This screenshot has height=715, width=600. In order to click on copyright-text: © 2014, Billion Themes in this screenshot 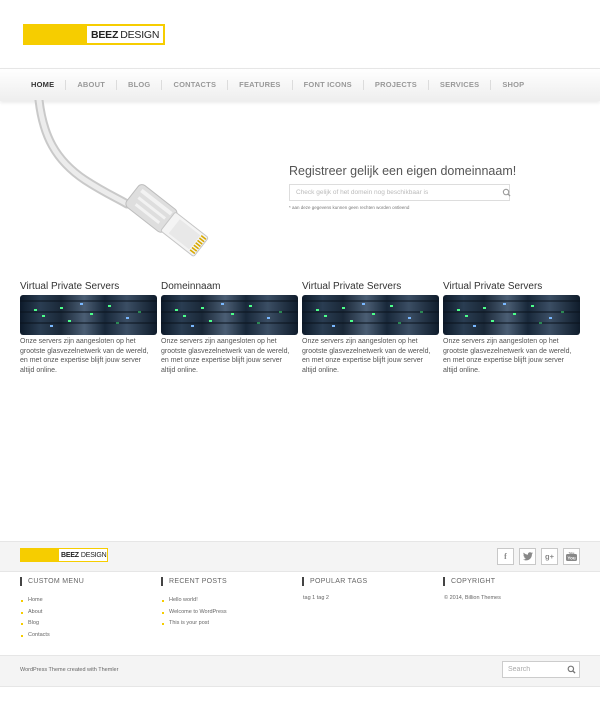, I will do `click(472, 598)`.